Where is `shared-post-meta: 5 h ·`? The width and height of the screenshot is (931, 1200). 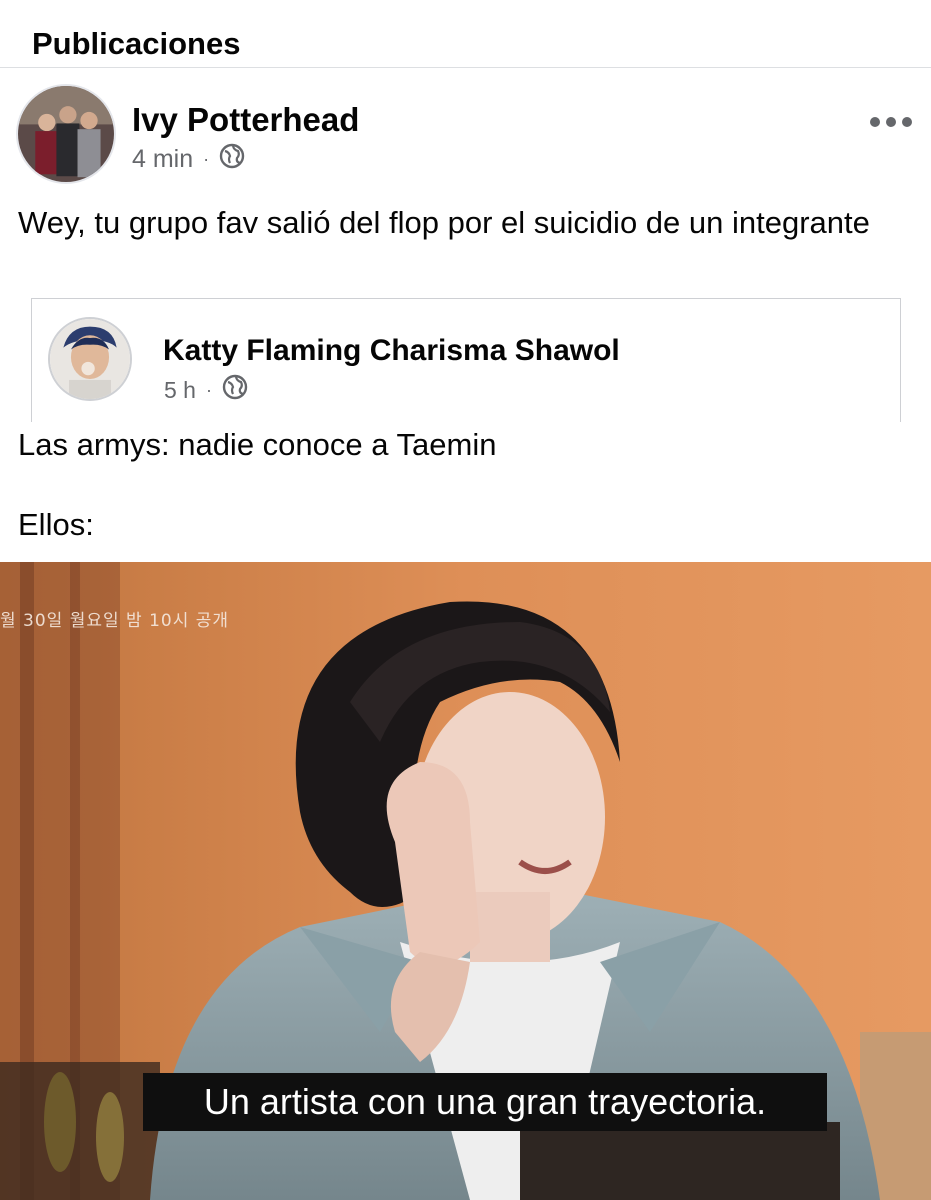 shared-post-meta: 5 h · is located at coordinates (206, 390).